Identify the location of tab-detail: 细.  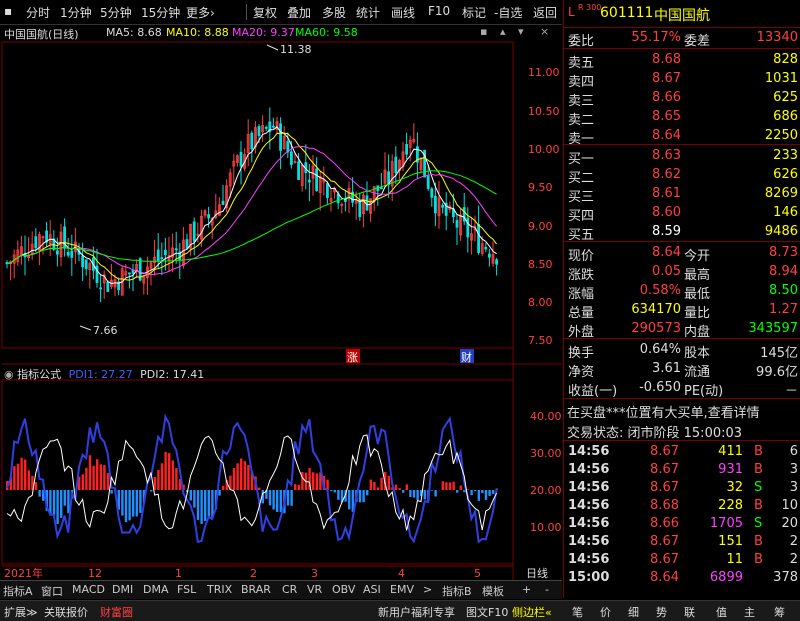
(633, 612).